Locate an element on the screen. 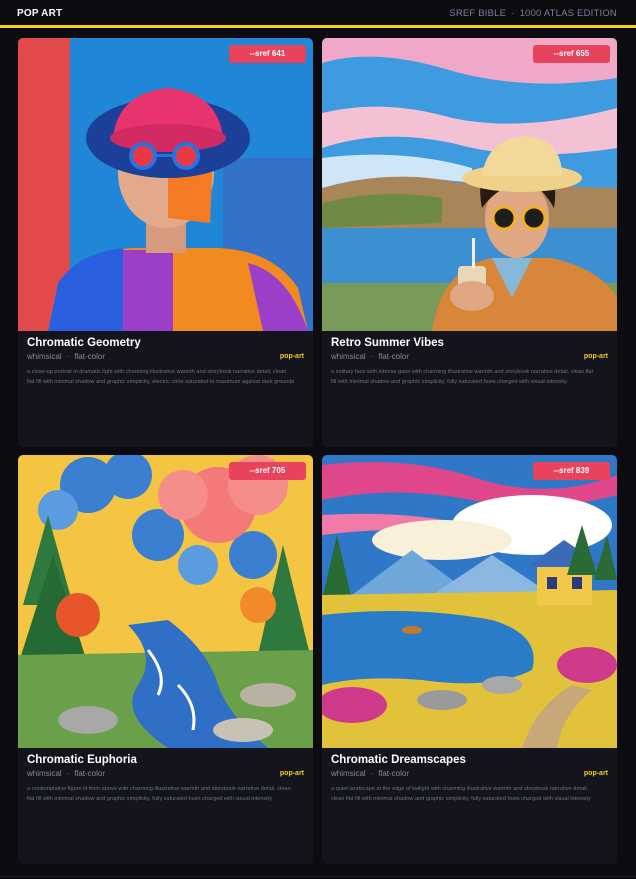 This screenshot has height=879, width=636. bottom-divider is located at coordinates (318, 876).